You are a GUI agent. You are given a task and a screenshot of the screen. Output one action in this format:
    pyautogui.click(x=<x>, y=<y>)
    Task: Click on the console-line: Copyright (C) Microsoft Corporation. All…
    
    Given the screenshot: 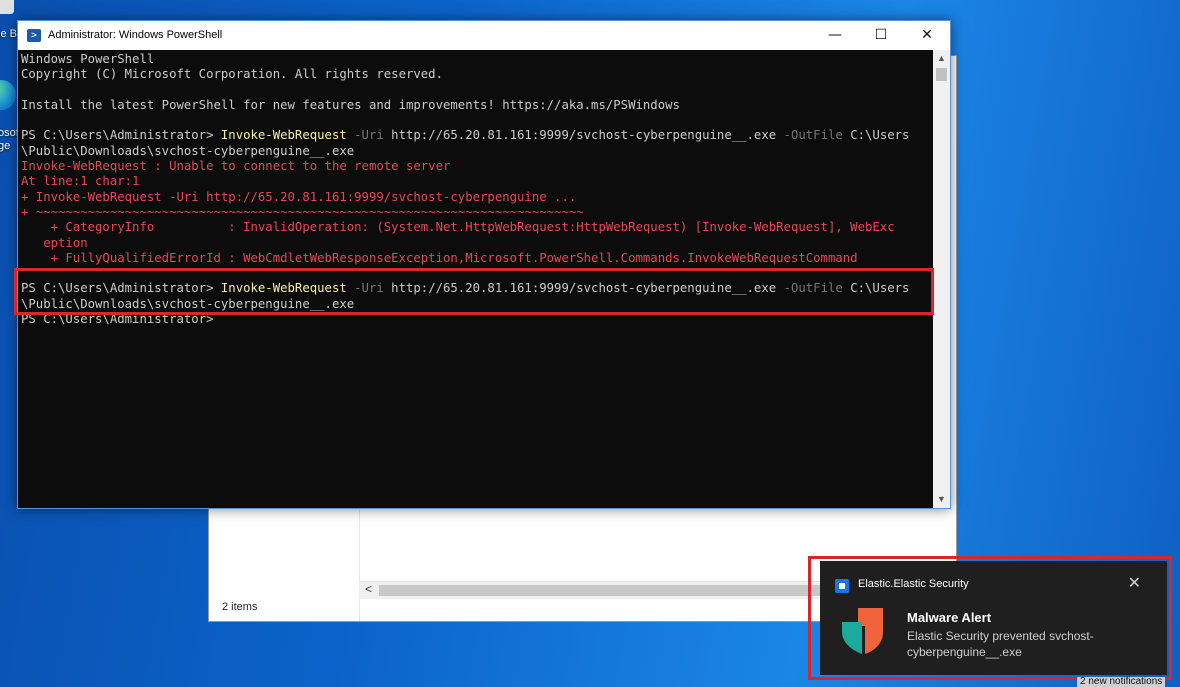 What is the action you would take?
    pyautogui.click(x=476, y=74)
    